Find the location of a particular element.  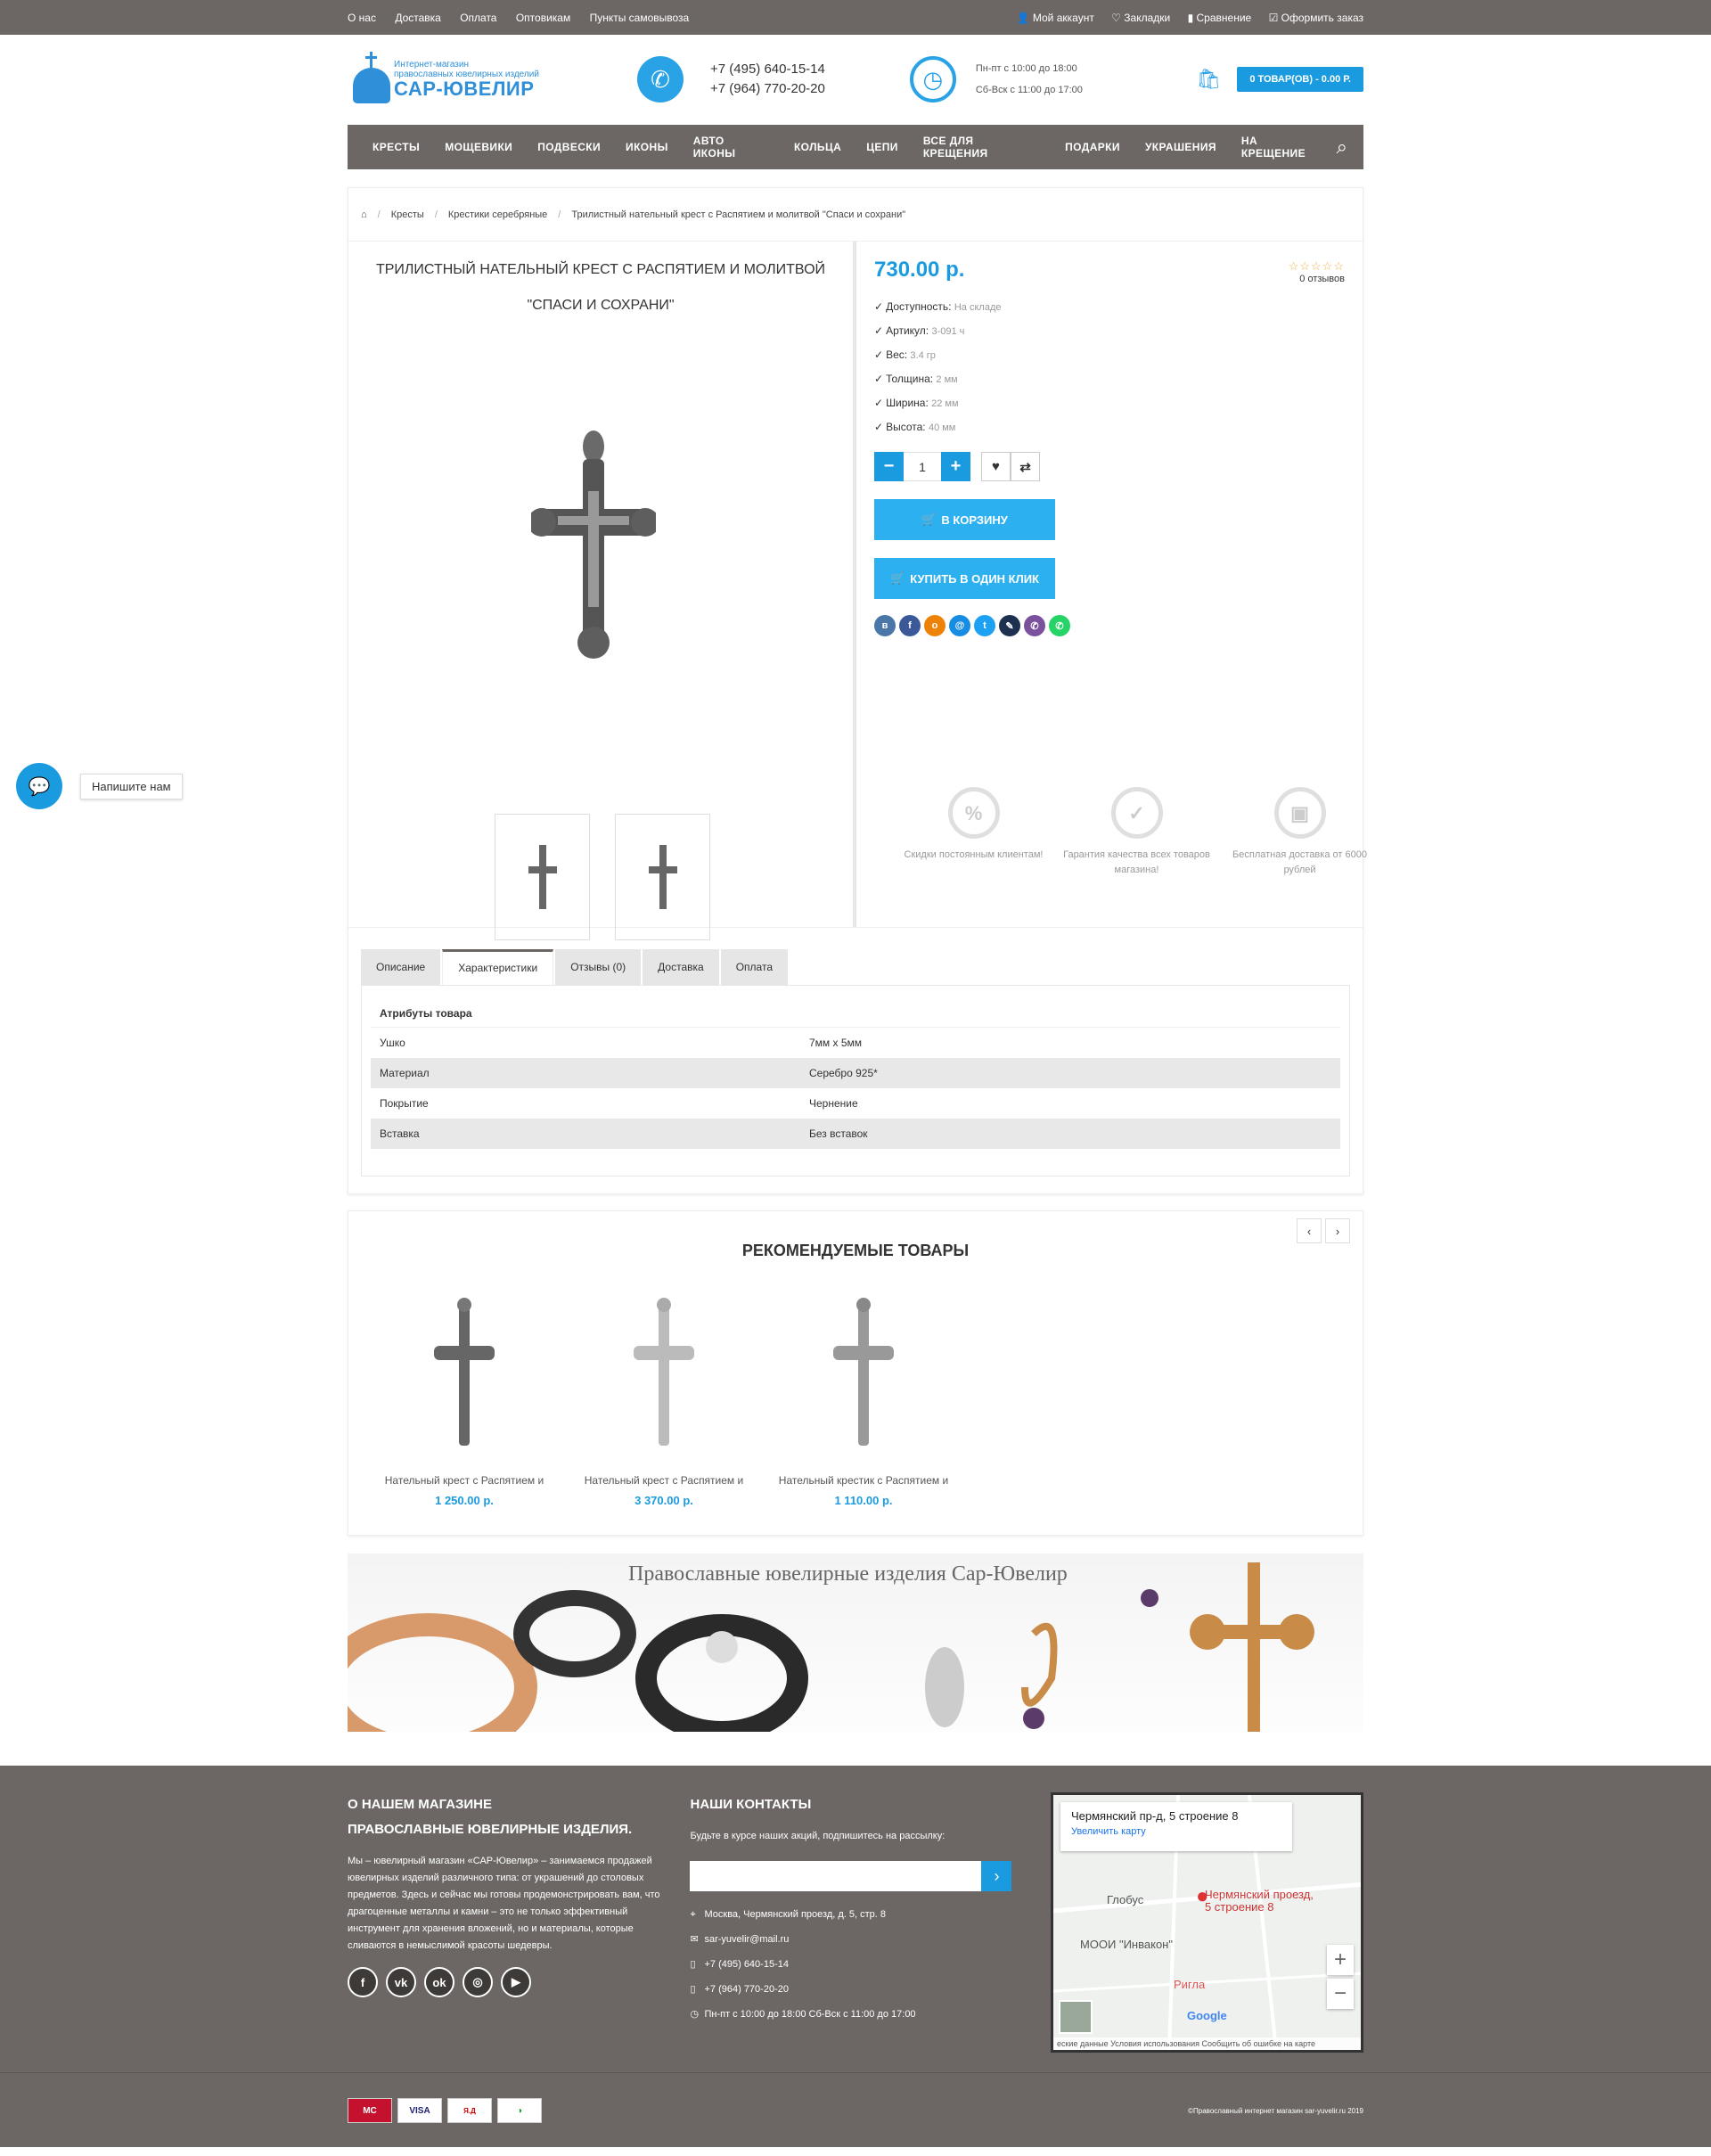

zoom-in-button: + is located at coordinates (1341, 1960).